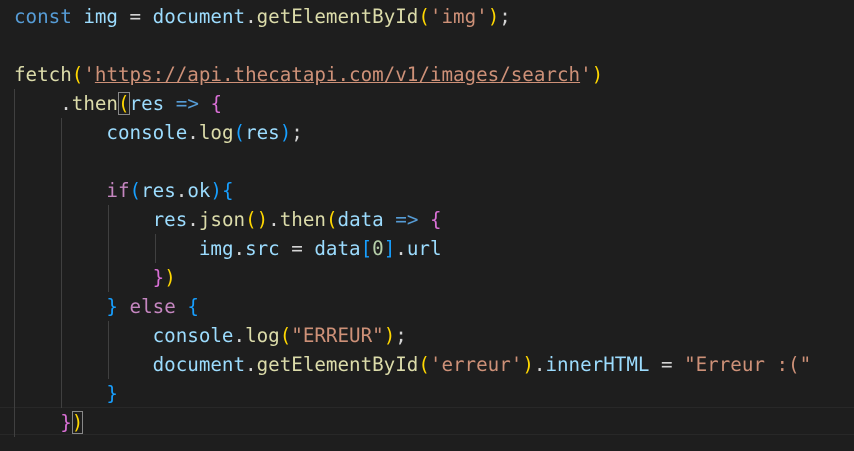 The height and width of the screenshot is (451, 854). Describe the element at coordinates (152, 306) in the screenshot. I see `code-token: else` at that location.